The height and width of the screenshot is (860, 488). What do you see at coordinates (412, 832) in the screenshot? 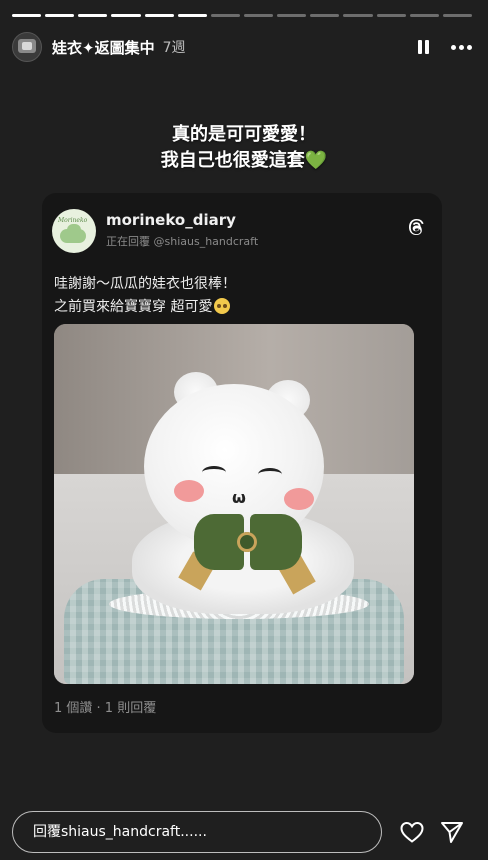
I see `heart-outline-icon` at bounding box center [412, 832].